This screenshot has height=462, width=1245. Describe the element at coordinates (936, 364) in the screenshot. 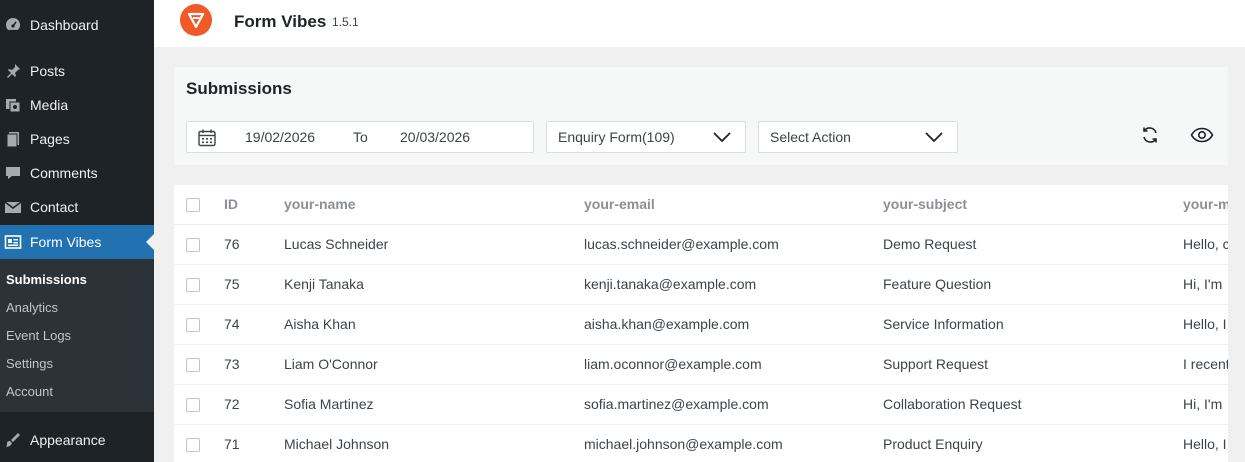

I see `cell-subject: Support Request` at that location.